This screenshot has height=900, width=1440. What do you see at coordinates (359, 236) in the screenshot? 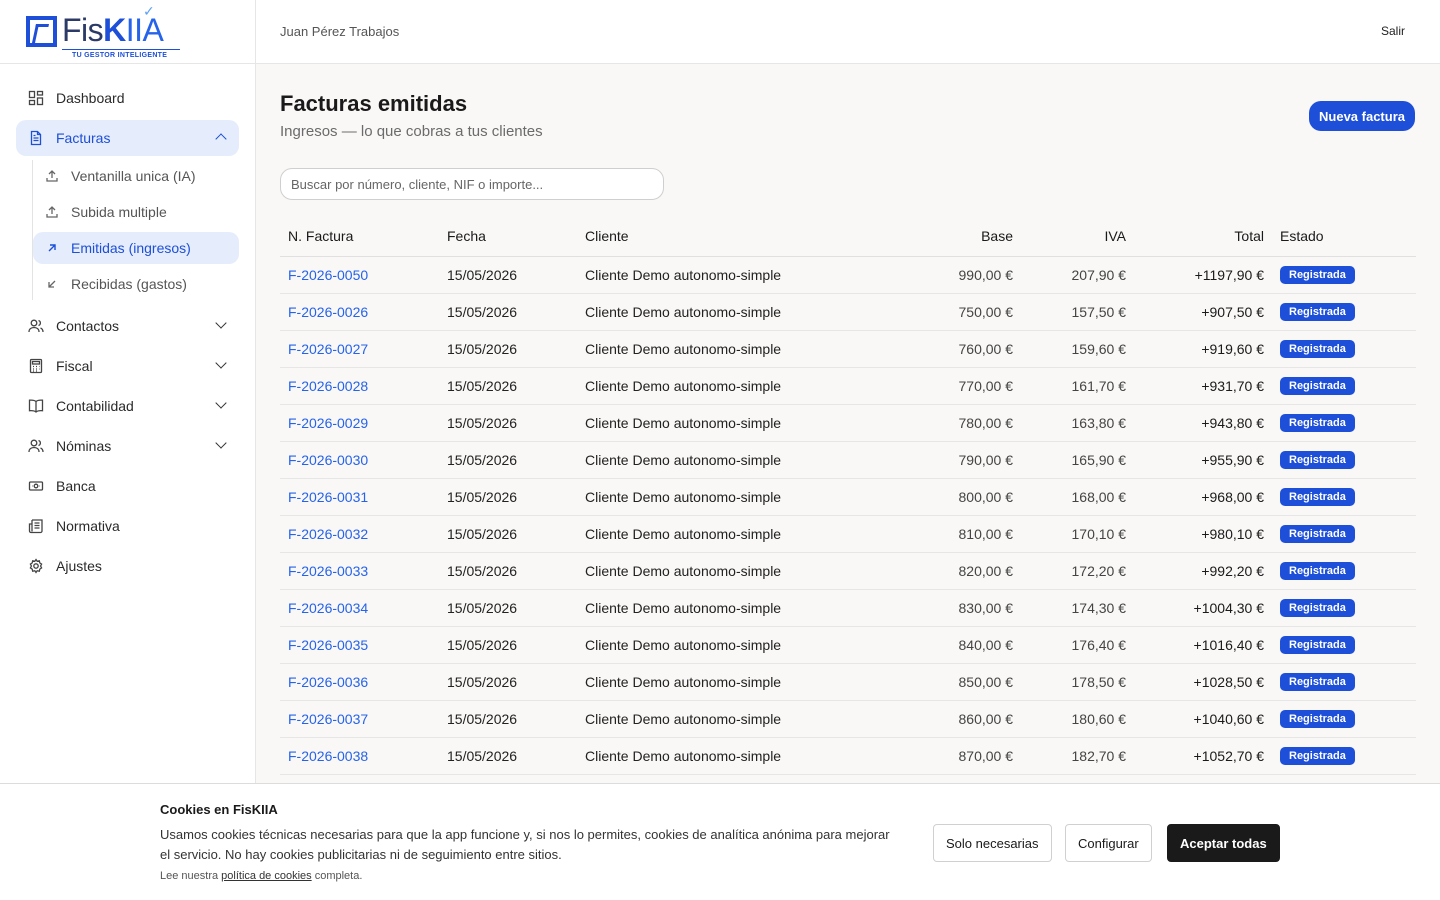
I see `column-header-numero: N. Factura` at bounding box center [359, 236].